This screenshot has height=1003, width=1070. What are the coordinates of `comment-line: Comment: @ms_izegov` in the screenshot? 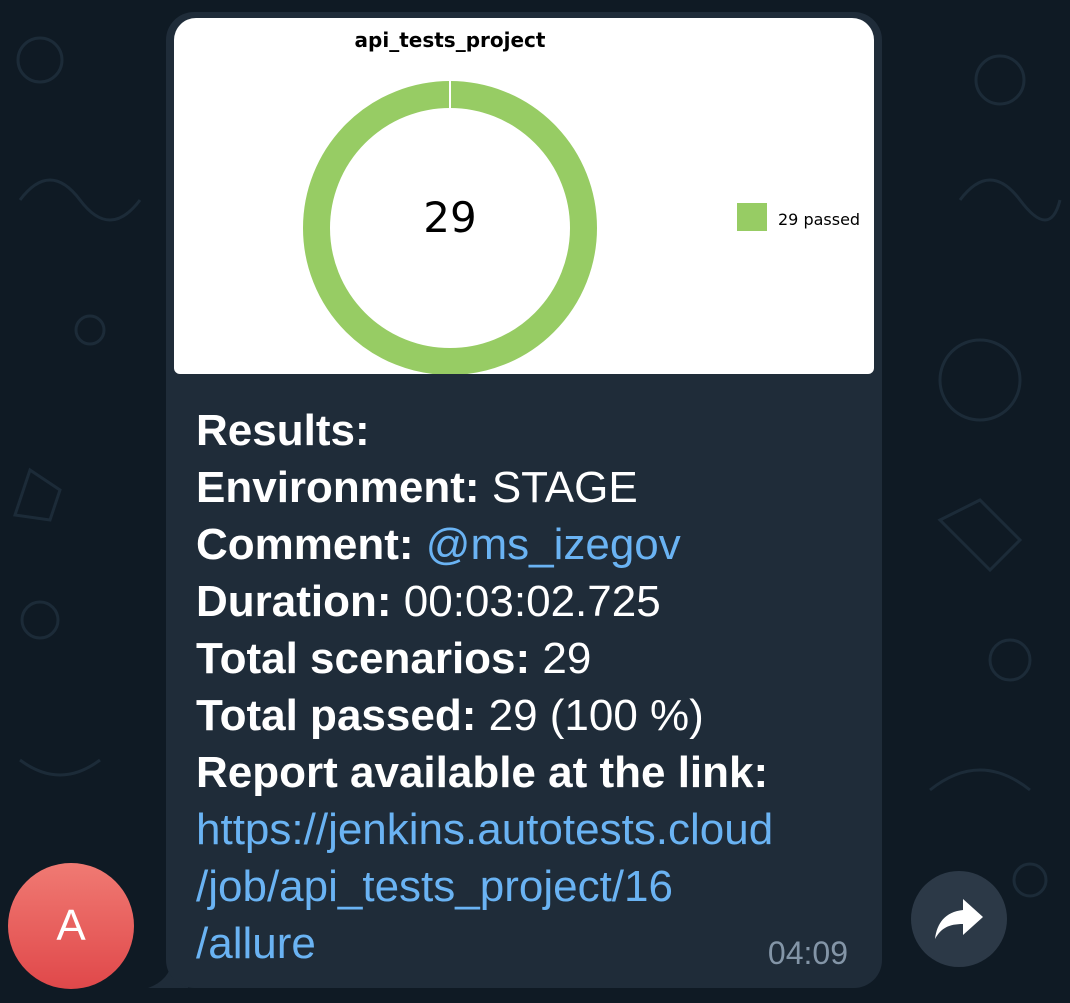 It's located at (531, 544).